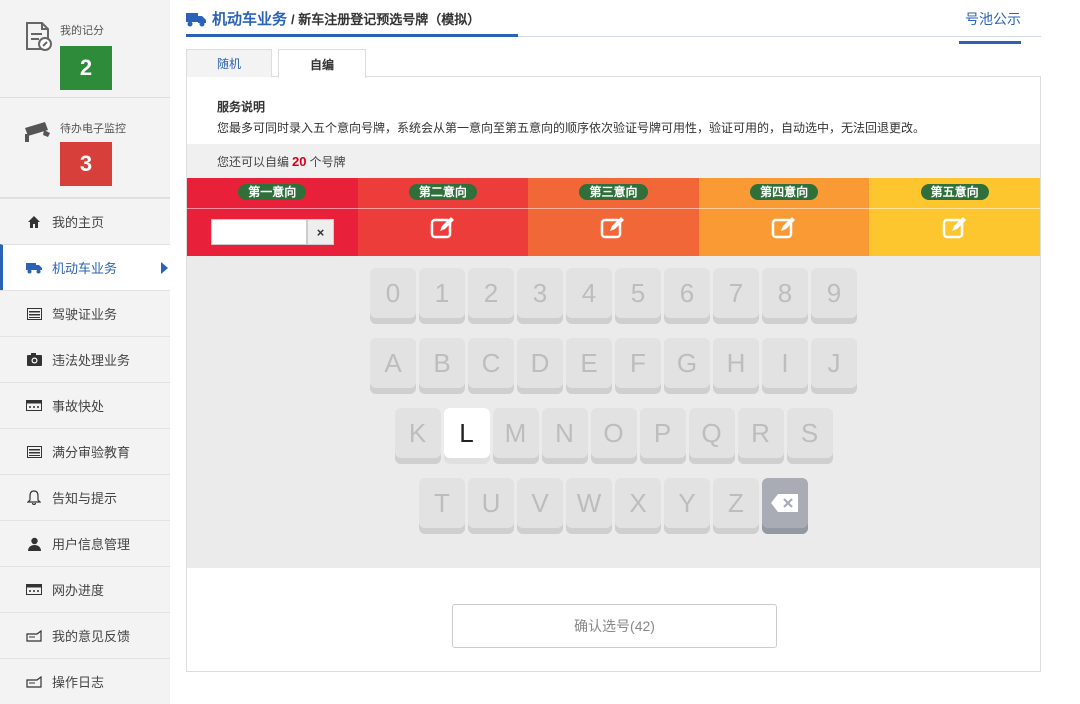 The height and width of the screenshot is (704, 1080). Describe the element at coordinates (272, 217) in the screenshot. I see `intent-1: 第一意向 ×` at that location.